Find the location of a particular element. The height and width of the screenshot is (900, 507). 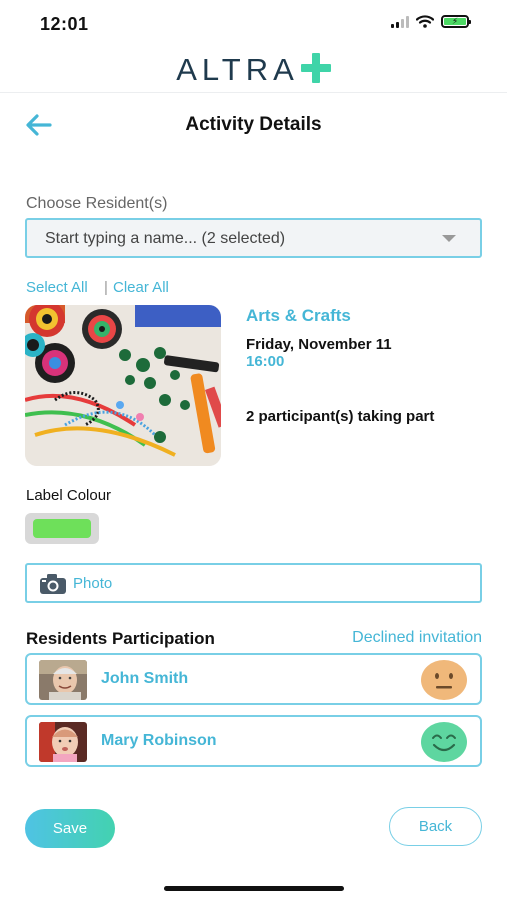

activity-name: Arts & Crafts is located at coordinates (298, 315).